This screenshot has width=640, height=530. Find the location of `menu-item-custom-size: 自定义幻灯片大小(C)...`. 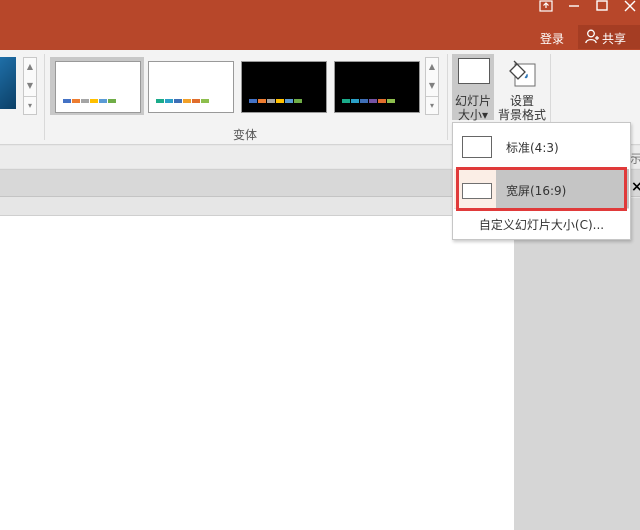

menu-item-custom-size: 自定义幻灯片大小(C)... is located at coordinates (541, 224).